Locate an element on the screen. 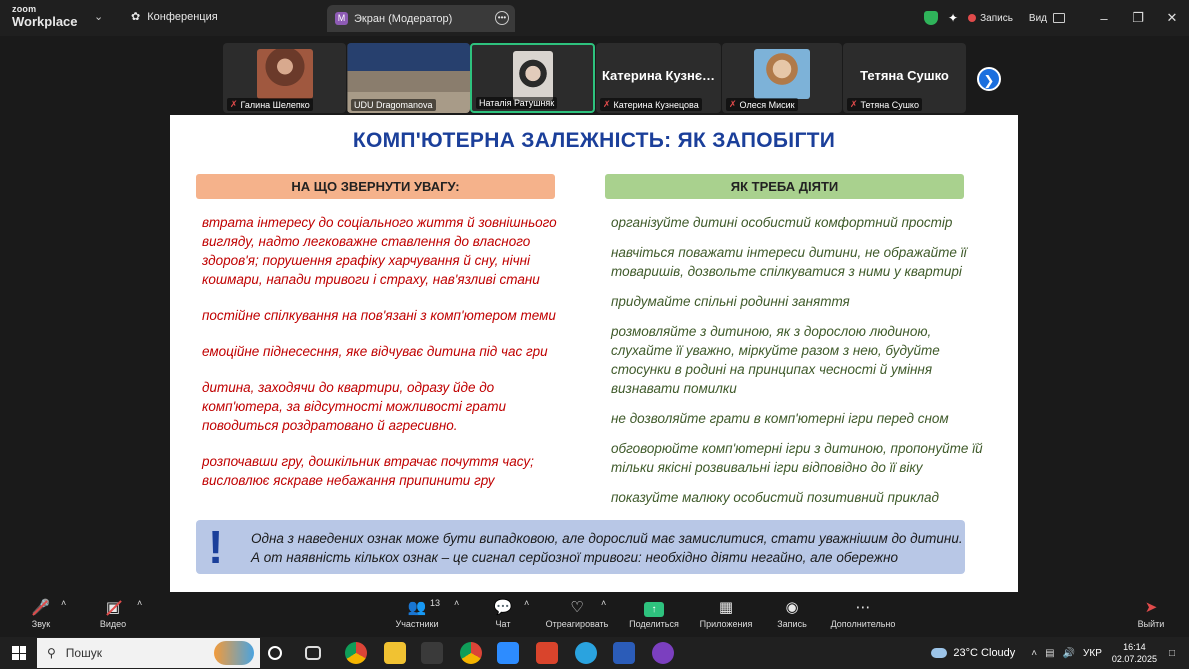 Image resolution: width=1189 pixels, height=669 pixels. chat-options-caret: ˄ is located at coordinates (526, 603).